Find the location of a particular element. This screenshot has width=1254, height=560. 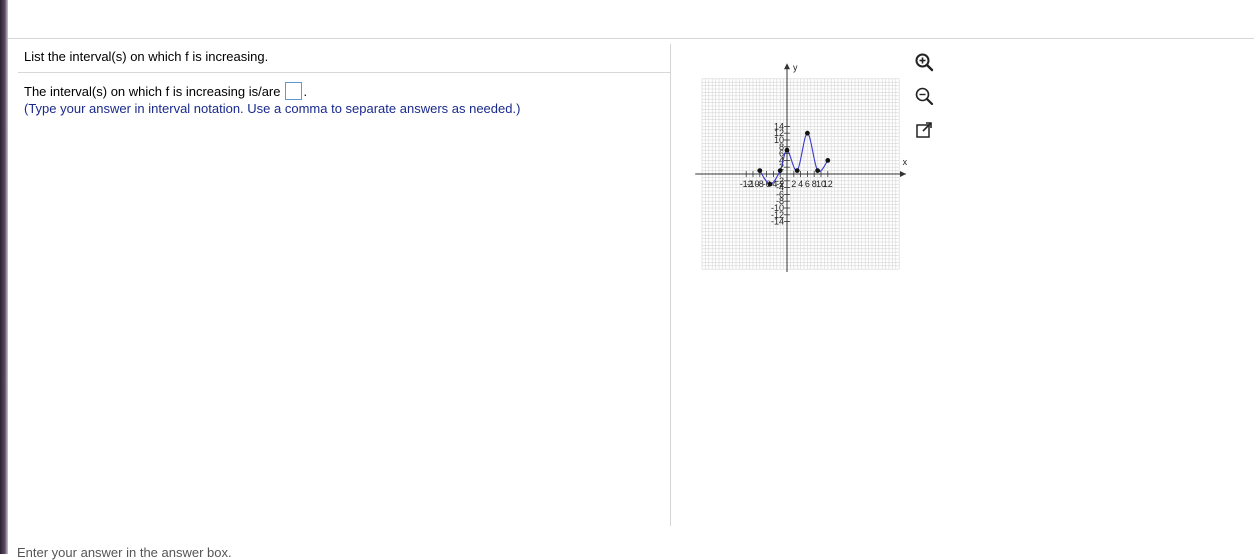

zoom-out-button is located at coordinates (924, 96).